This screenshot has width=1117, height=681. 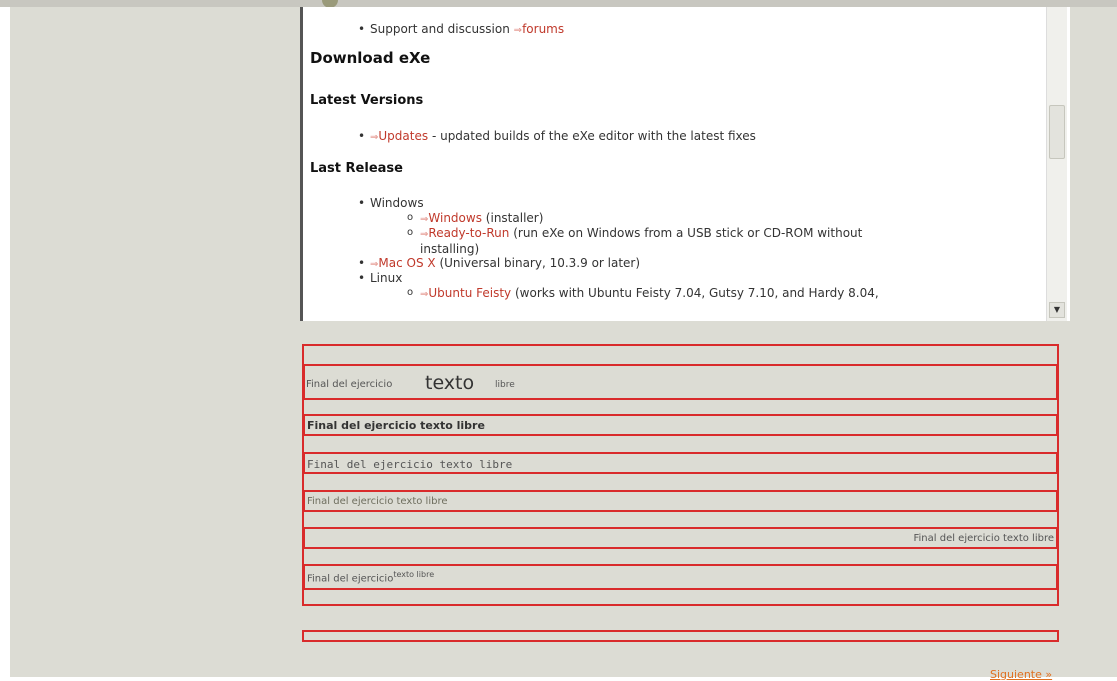 What do you see at coordinates (1057, 132) in the screenshot?
I see `scrollbar-thumb` at bounding box center [1057, 132].